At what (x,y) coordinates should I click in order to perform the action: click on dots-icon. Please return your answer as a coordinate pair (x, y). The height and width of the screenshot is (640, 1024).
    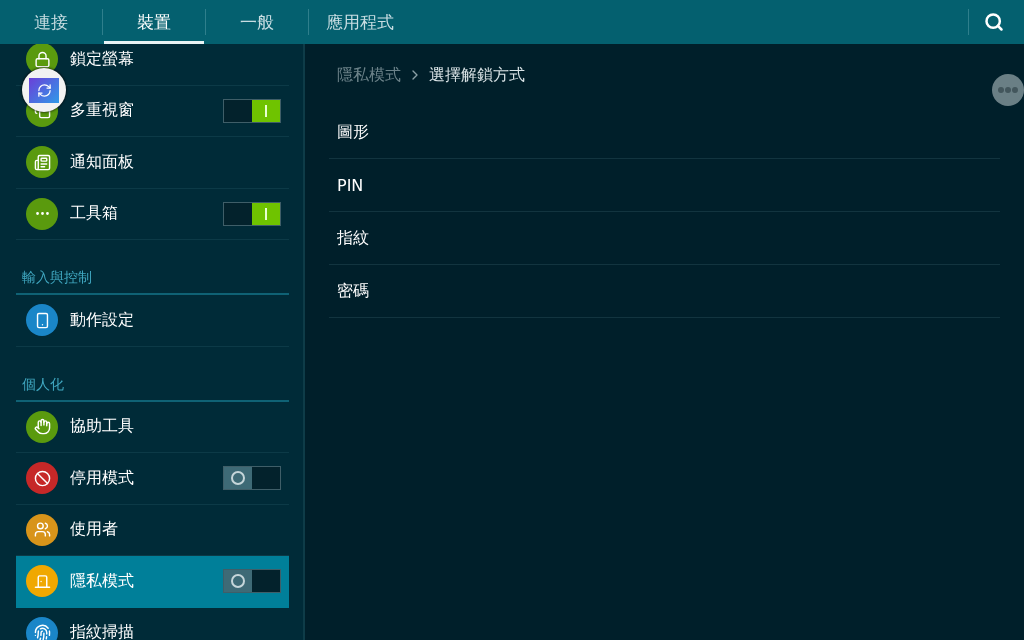
    Looking at the image, I should click on (1008, 90).